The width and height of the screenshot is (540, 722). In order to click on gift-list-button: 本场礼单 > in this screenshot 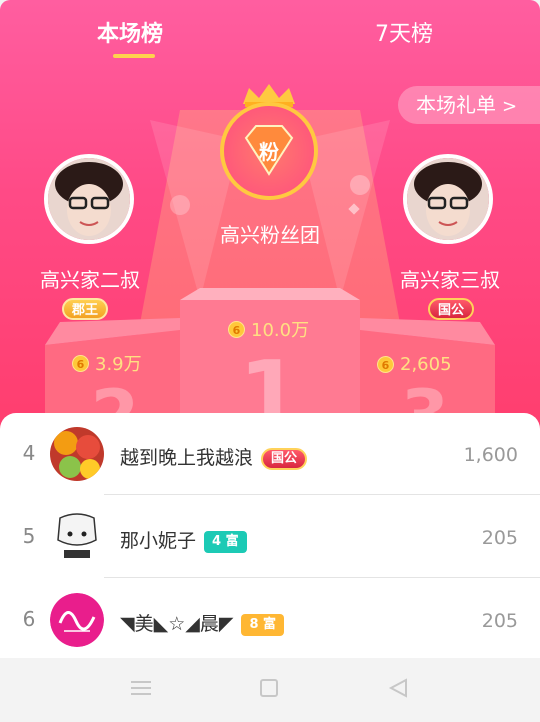, I will do `click(469, 105)`.